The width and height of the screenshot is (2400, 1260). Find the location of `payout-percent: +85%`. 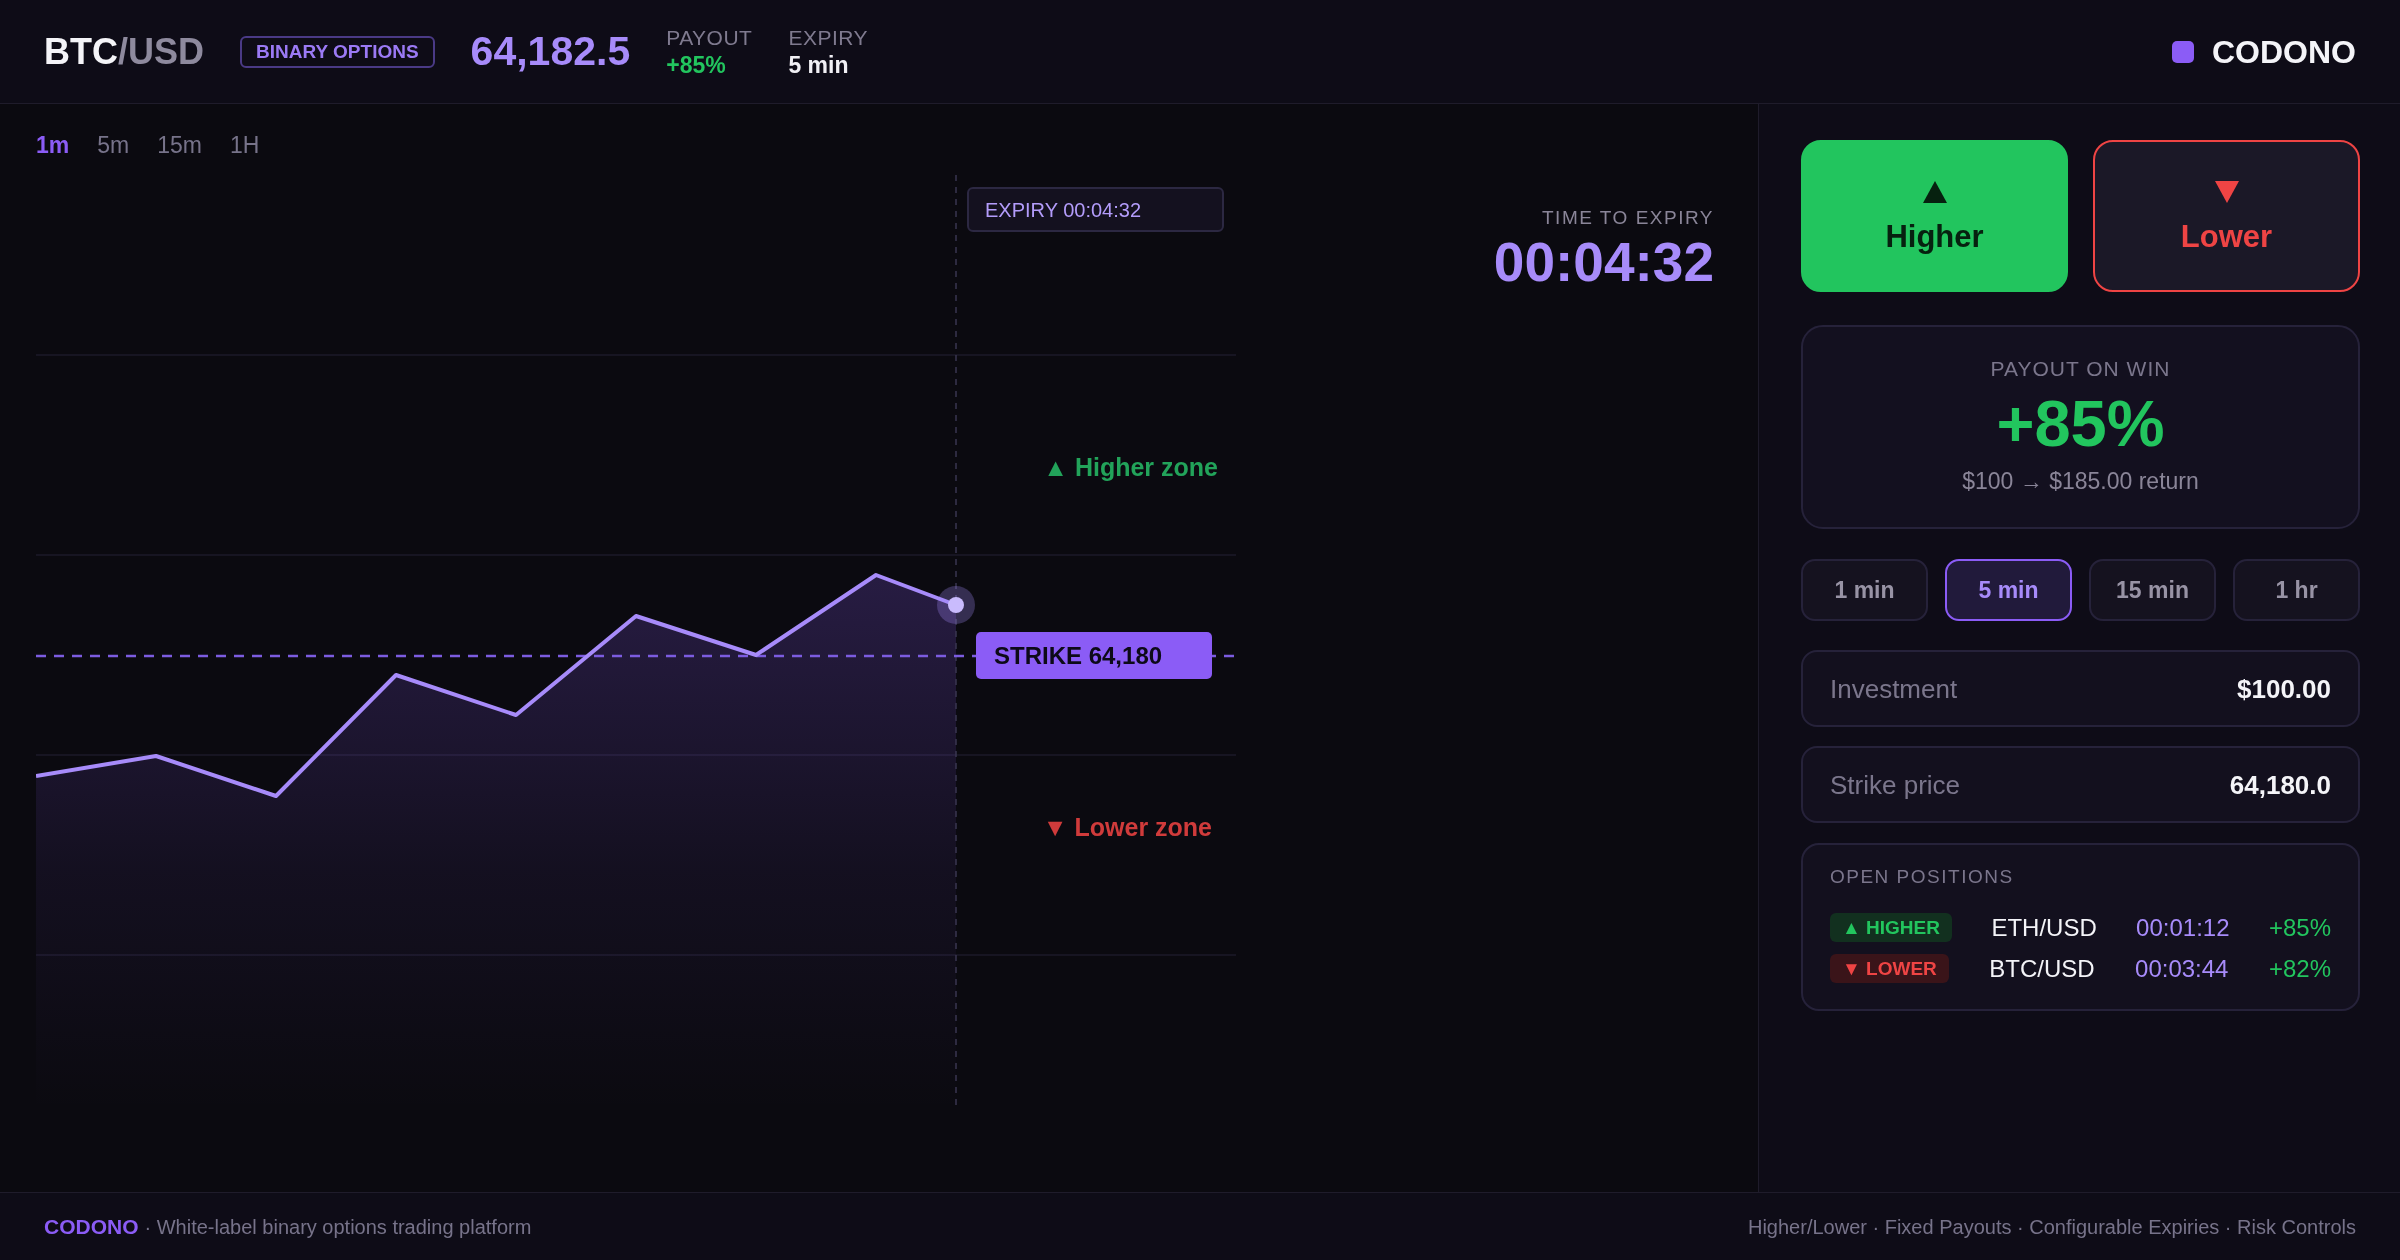

payout-percent: +85% is located at coordinates (2299, 927).